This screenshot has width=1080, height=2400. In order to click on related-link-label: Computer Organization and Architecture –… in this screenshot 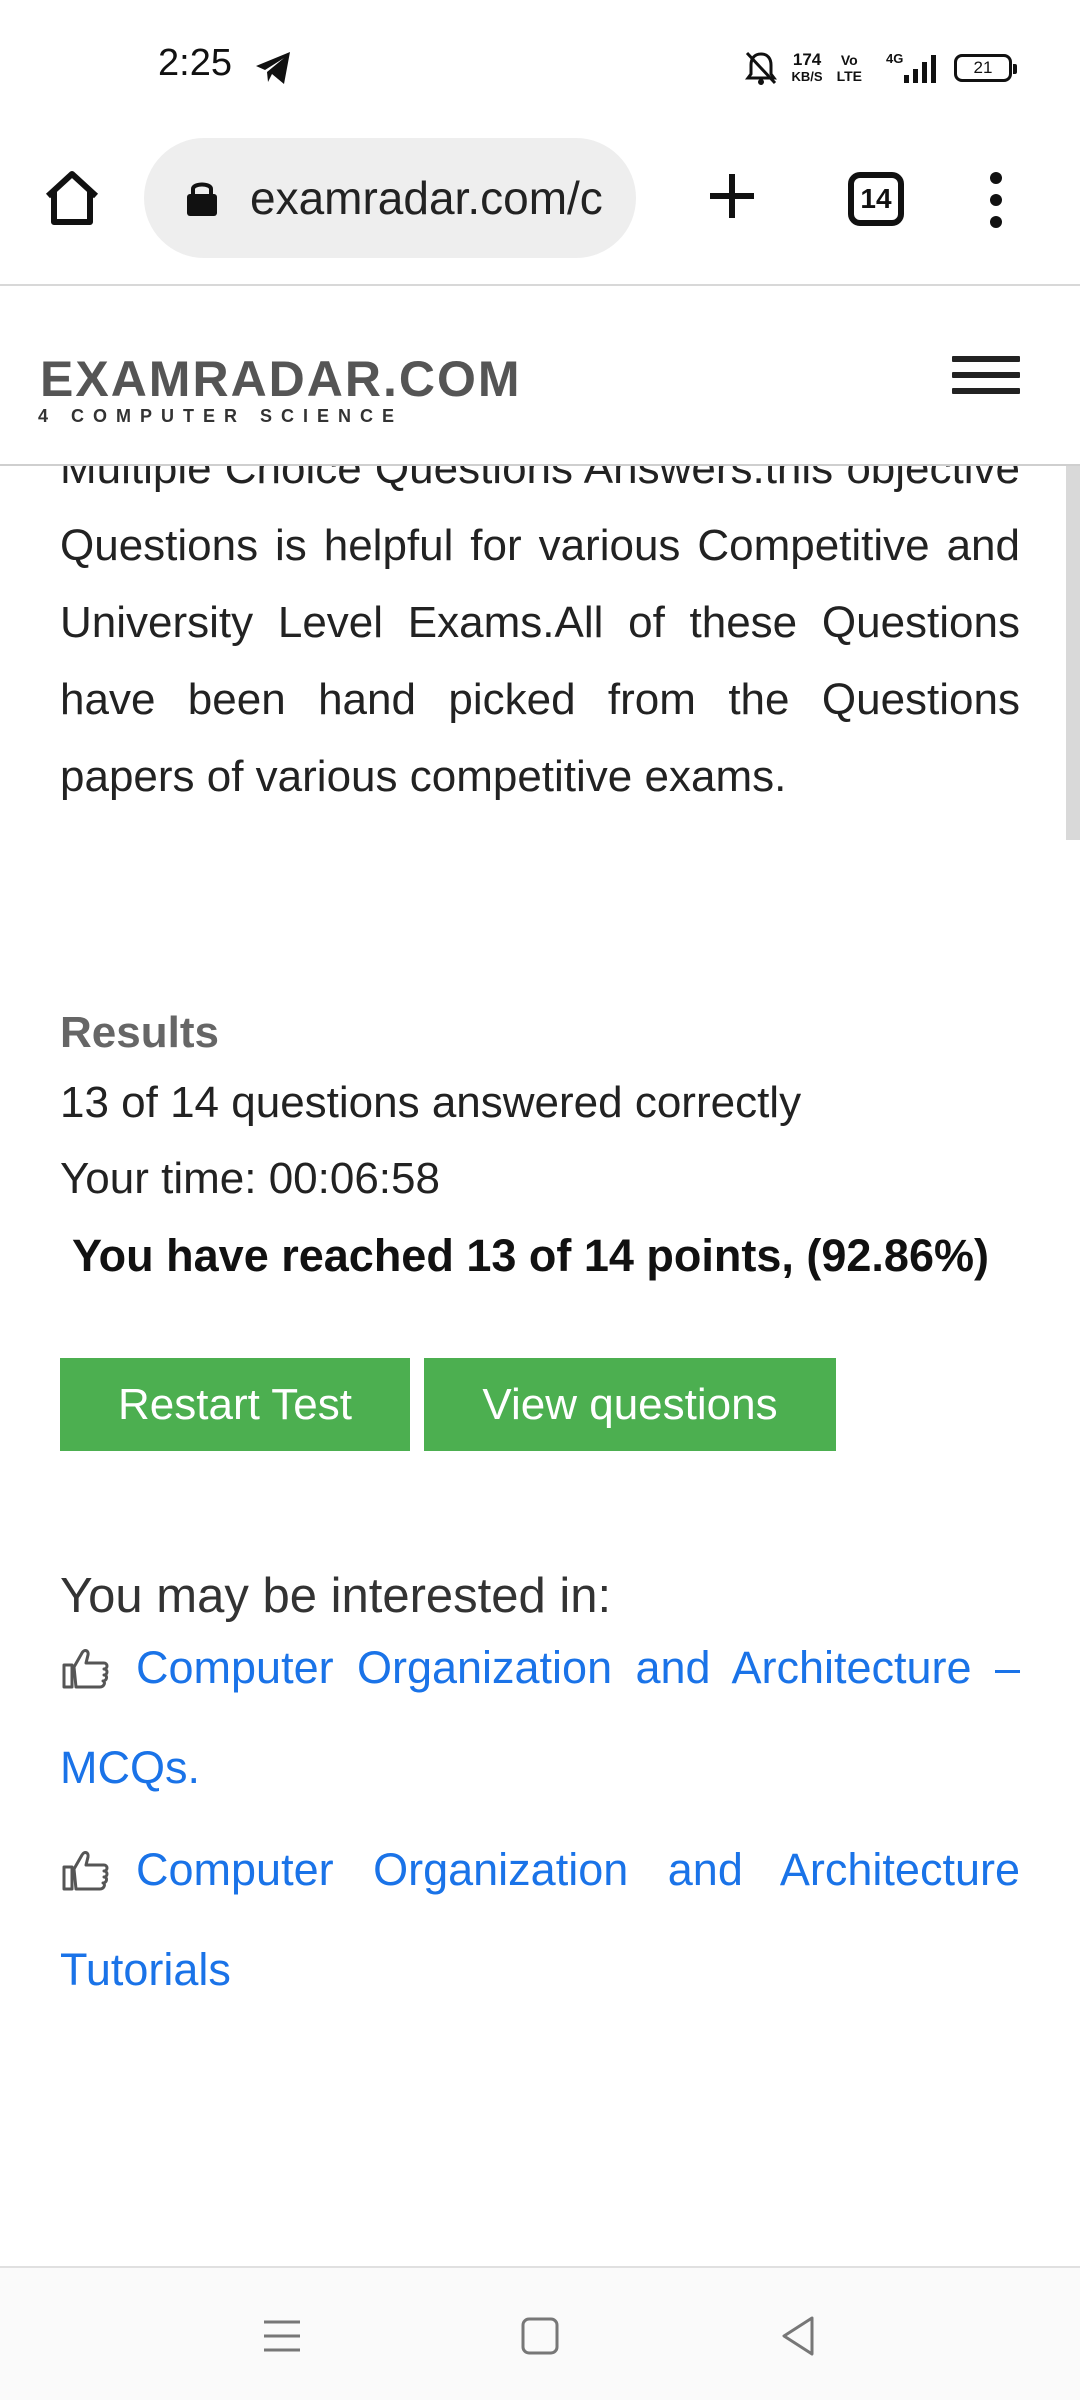, I will do `click(540, 1717)`.